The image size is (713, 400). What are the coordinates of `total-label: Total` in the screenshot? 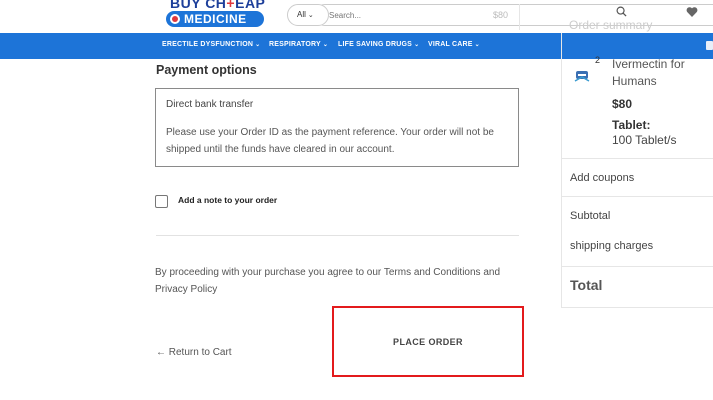 It's located at (586, 285).